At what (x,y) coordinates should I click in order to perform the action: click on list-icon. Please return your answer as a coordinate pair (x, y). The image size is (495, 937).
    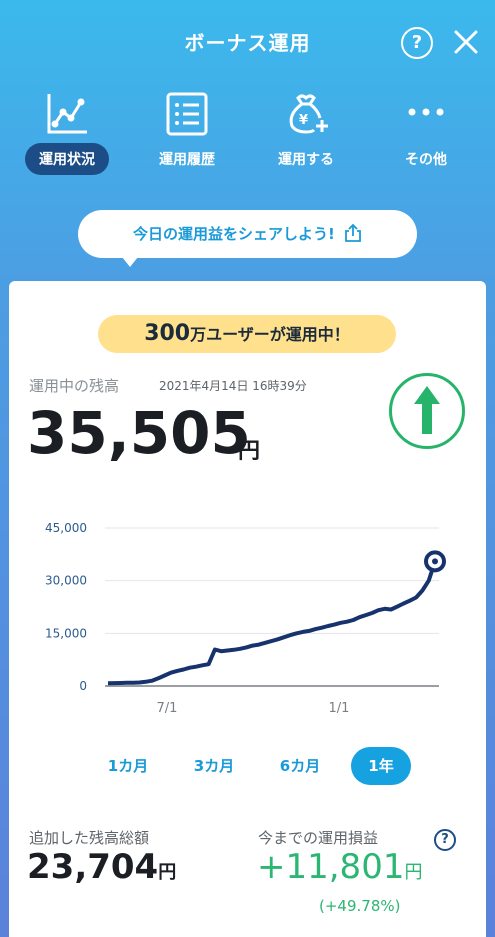
    Looking at the image, I should click on (187, 114).